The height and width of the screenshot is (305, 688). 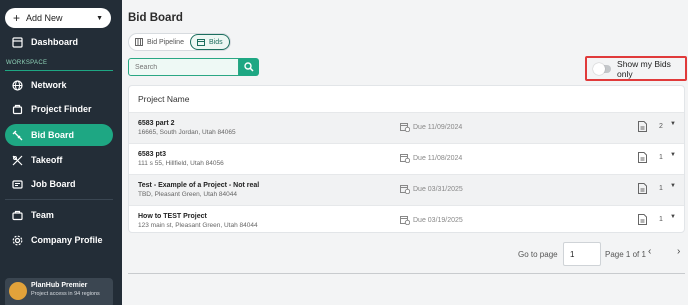 I want to click on sidebar-item-takeoff: Takeoff, so click(x=59, y=160).